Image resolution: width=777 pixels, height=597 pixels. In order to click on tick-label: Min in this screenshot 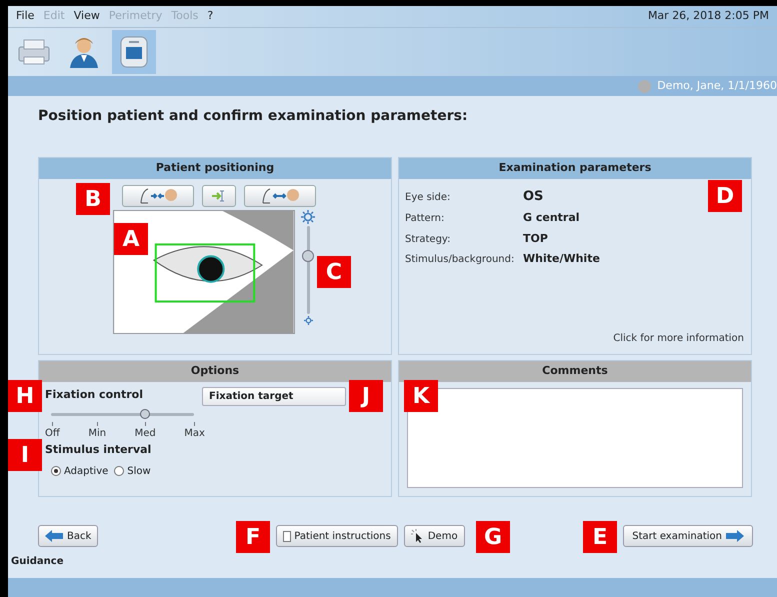, I will do `click(97, 434)`.